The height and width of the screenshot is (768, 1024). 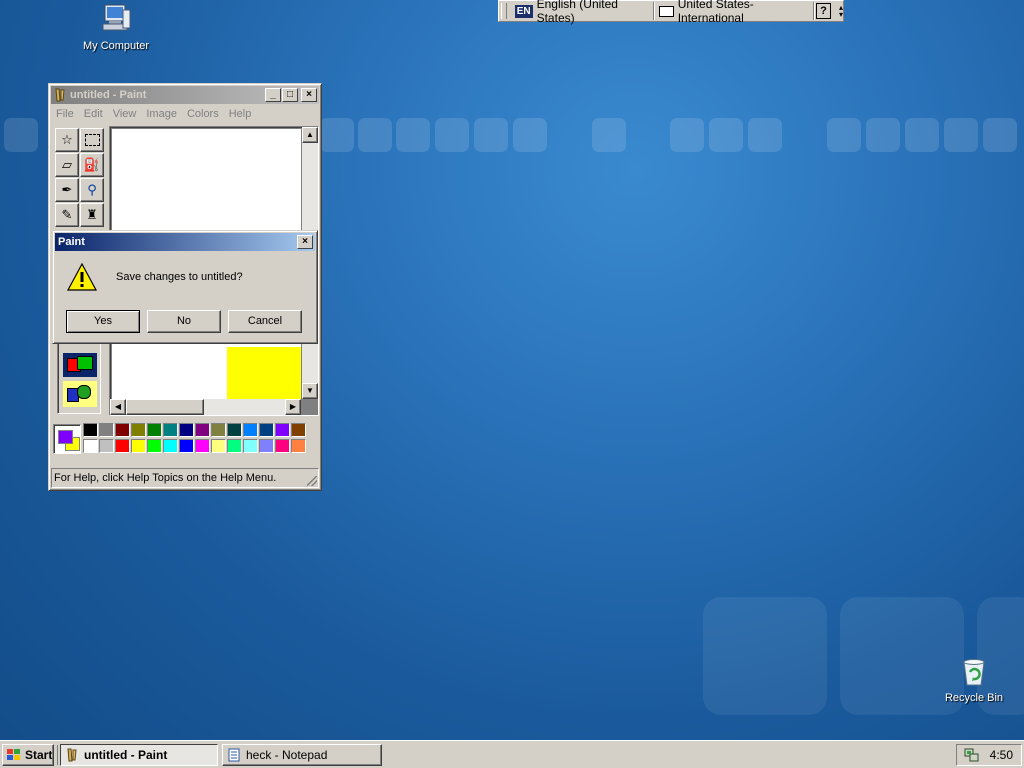 I want to click on tool-options-box, so click(x=79, y=376).